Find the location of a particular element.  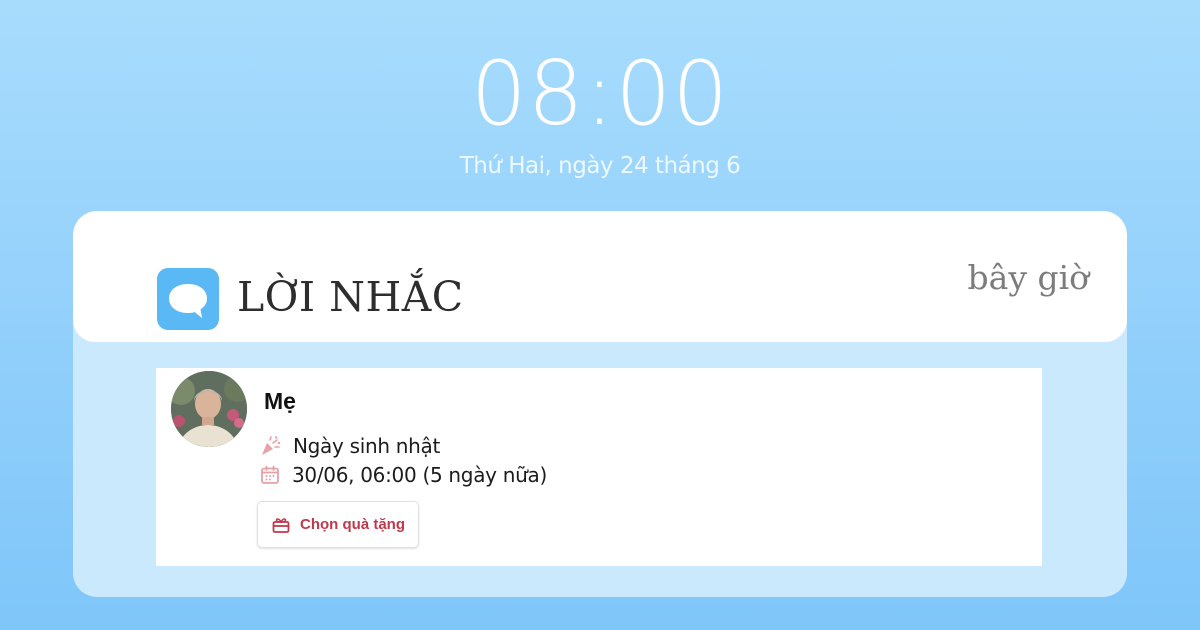

reminder-datetime: 30/06, 06:00 (5 ngày nữa) is located at coordinates (419, 475).